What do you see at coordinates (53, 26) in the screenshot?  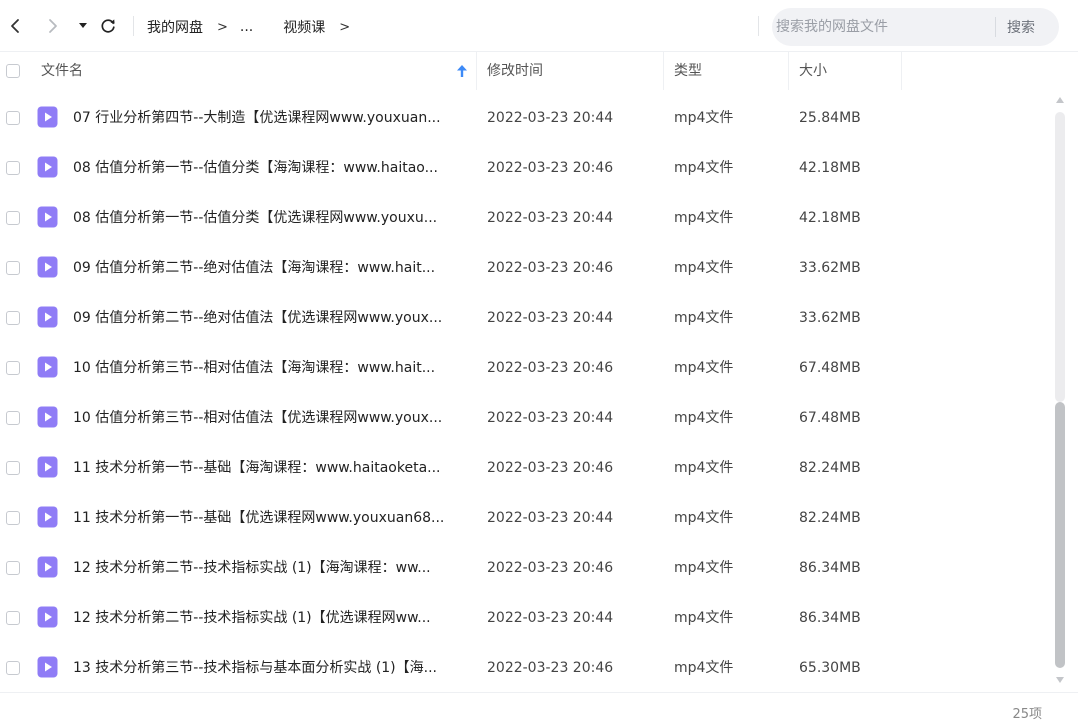 I see `forward-button` at bounding box center [53, 26].